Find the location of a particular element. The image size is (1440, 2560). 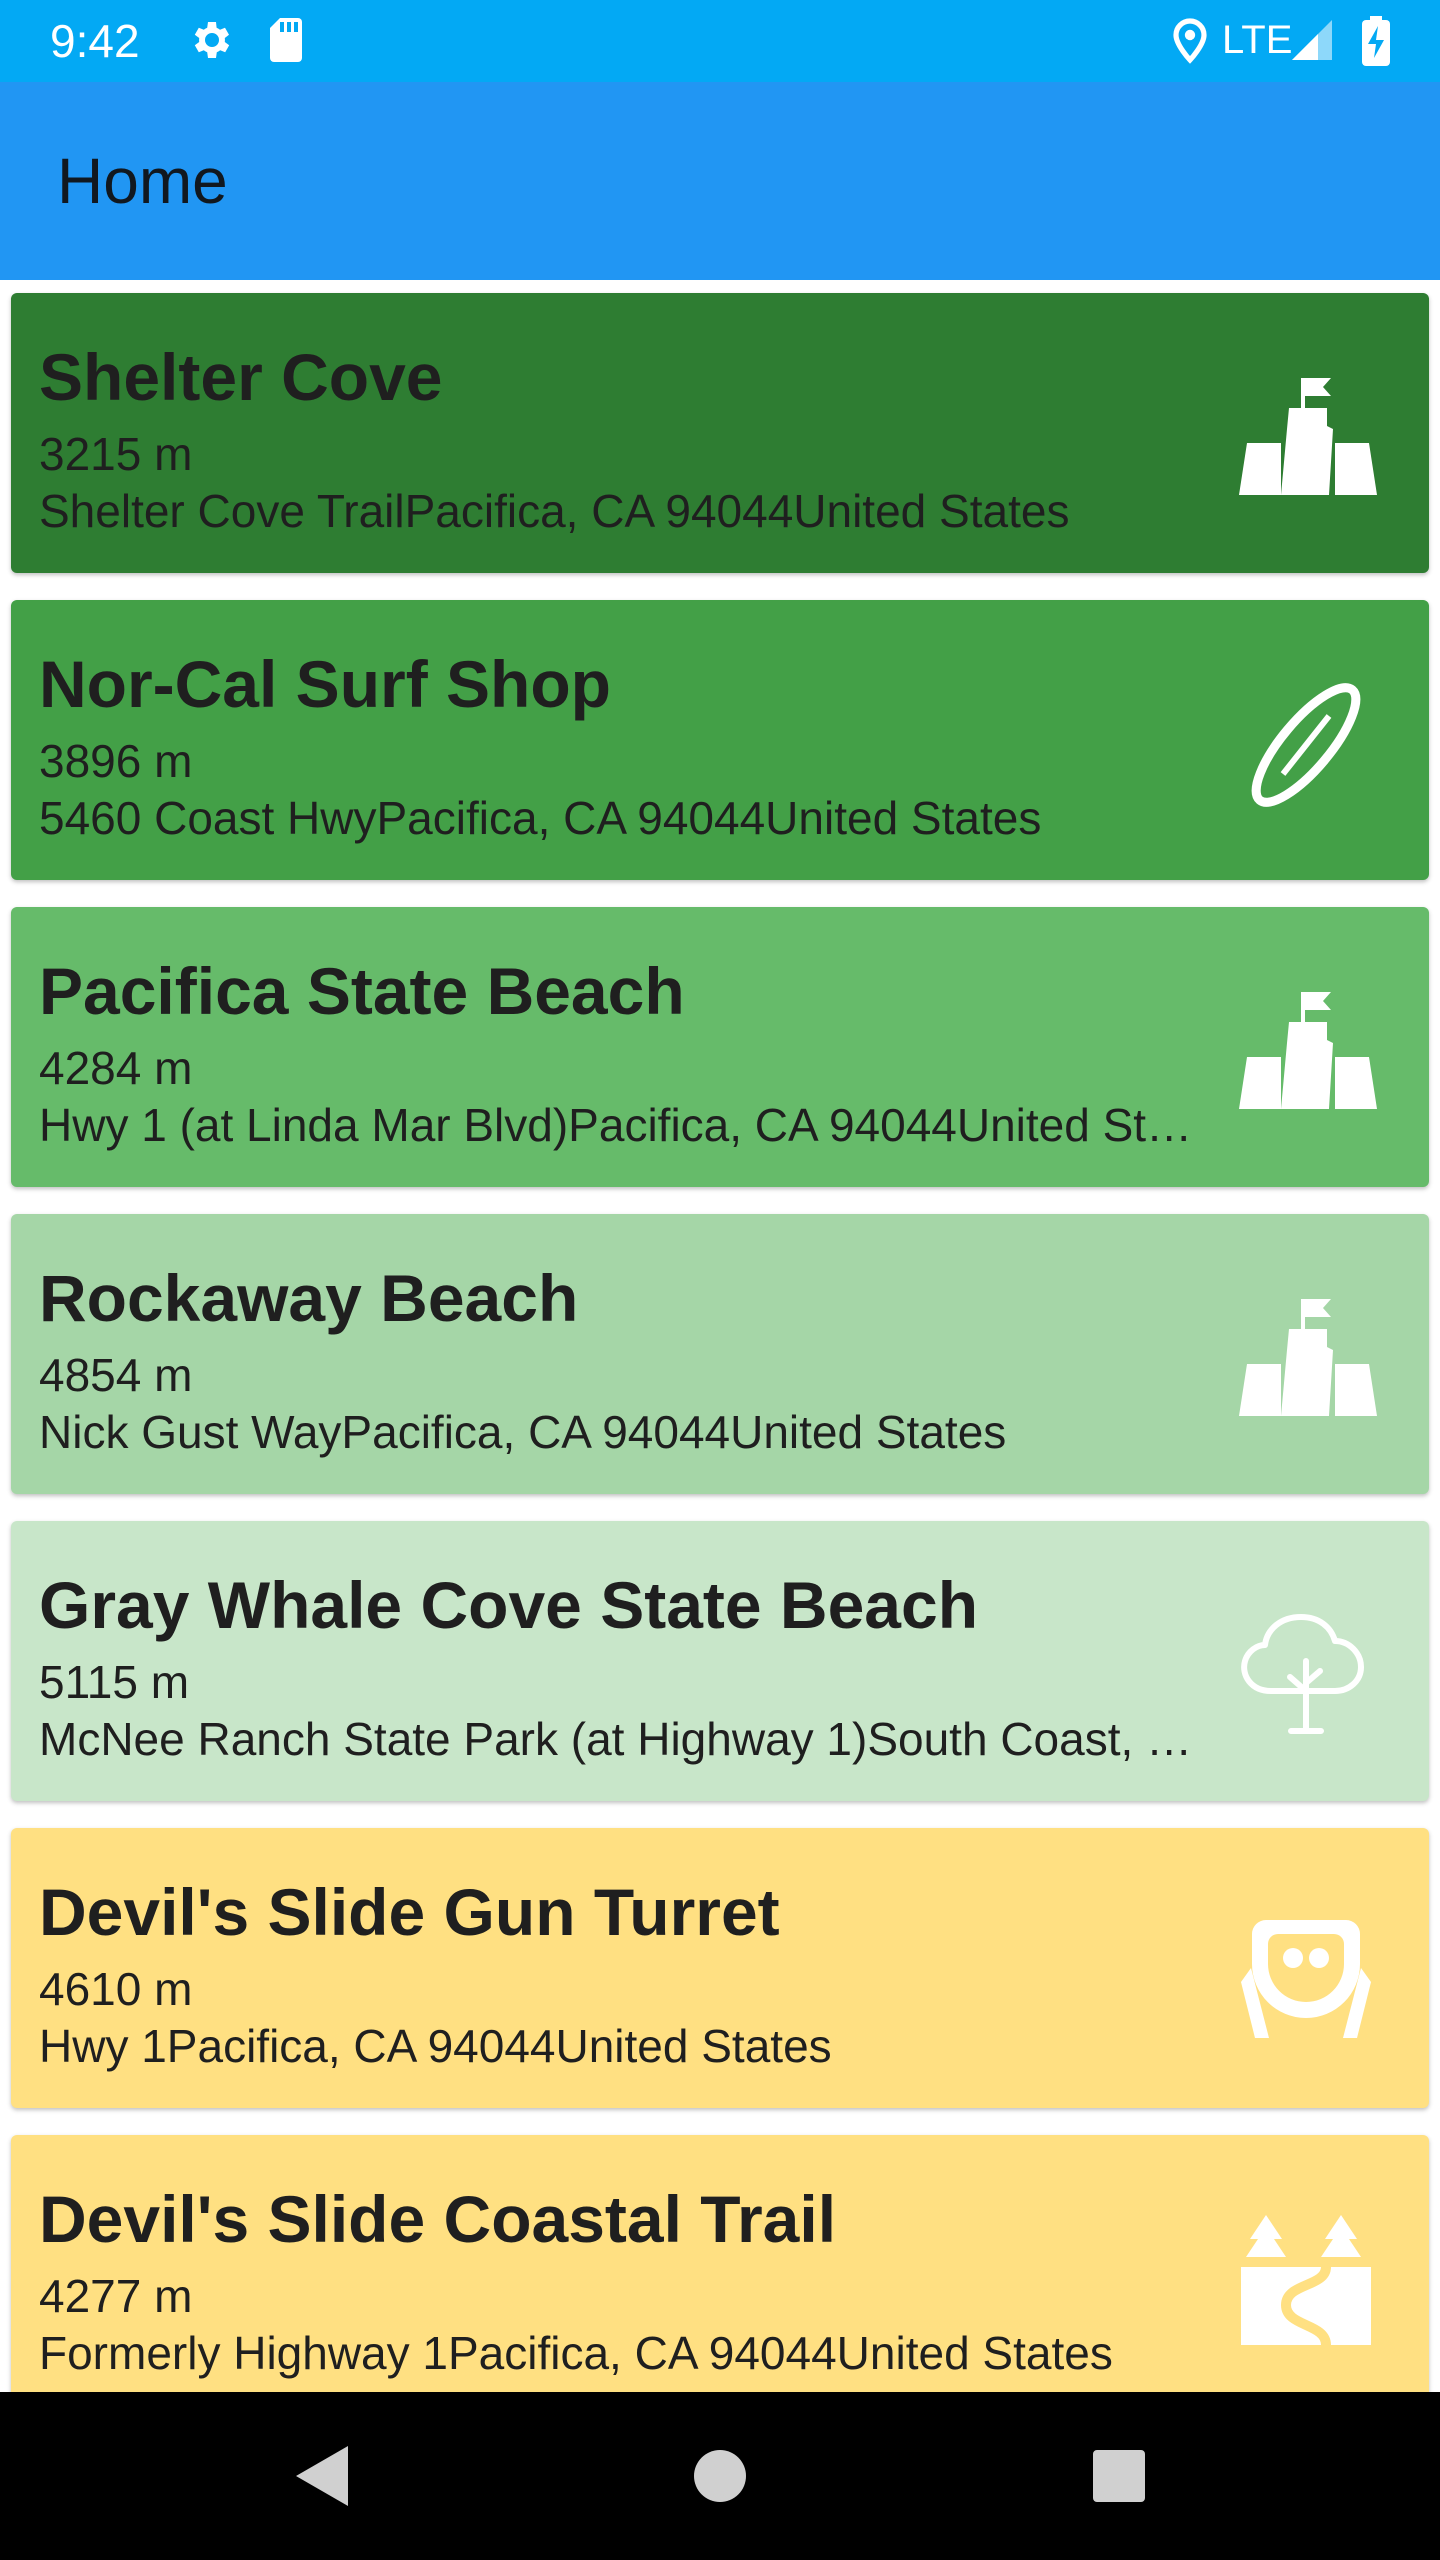

home-icon is located at coordinates (720, 2476).